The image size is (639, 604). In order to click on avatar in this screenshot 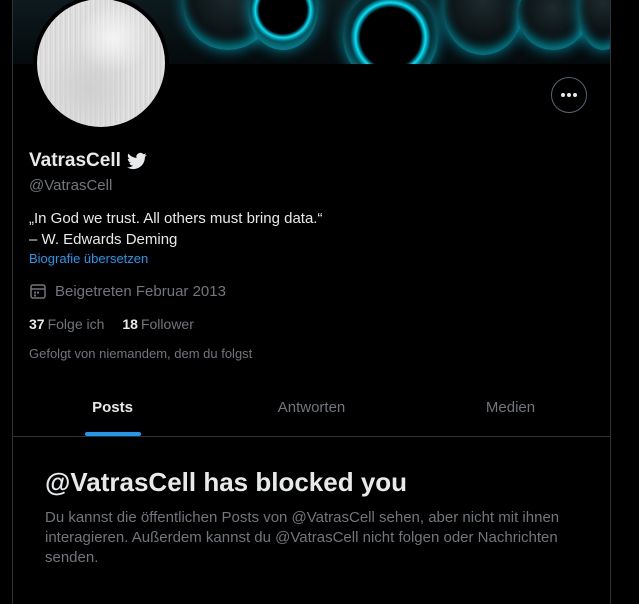, I will do `click(101, 65)`.